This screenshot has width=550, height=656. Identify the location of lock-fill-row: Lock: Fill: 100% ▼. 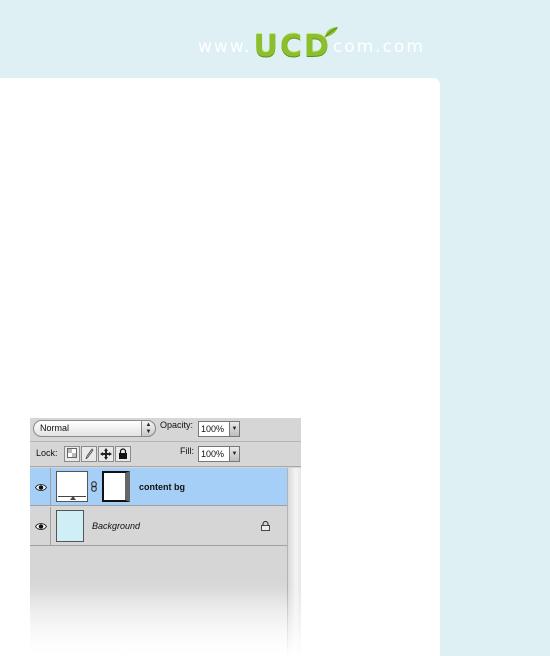
(165, 455).